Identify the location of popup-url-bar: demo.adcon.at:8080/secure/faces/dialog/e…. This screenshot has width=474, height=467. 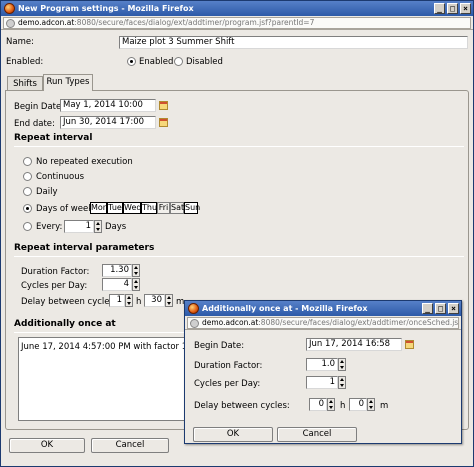
(323, 323).